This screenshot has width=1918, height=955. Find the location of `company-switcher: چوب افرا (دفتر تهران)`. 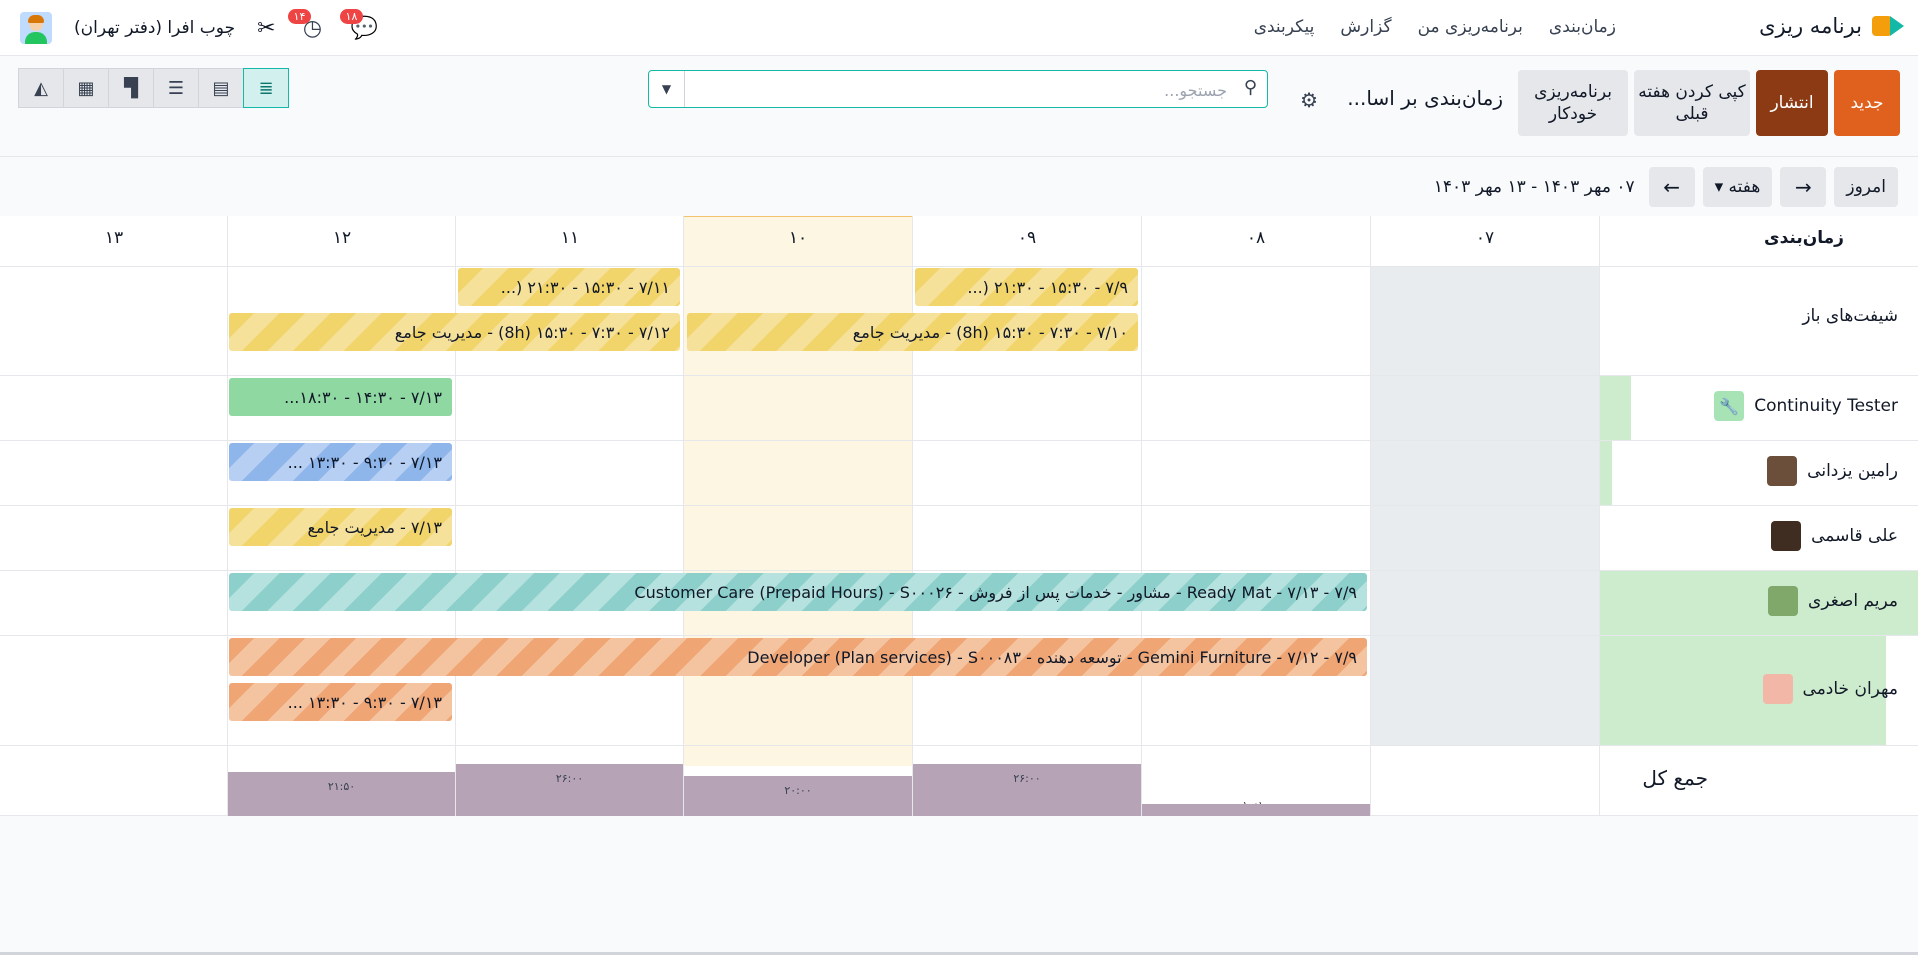

company-switcher: چوب افرا (دفتر تهران) is located at coordinates (154, 28).